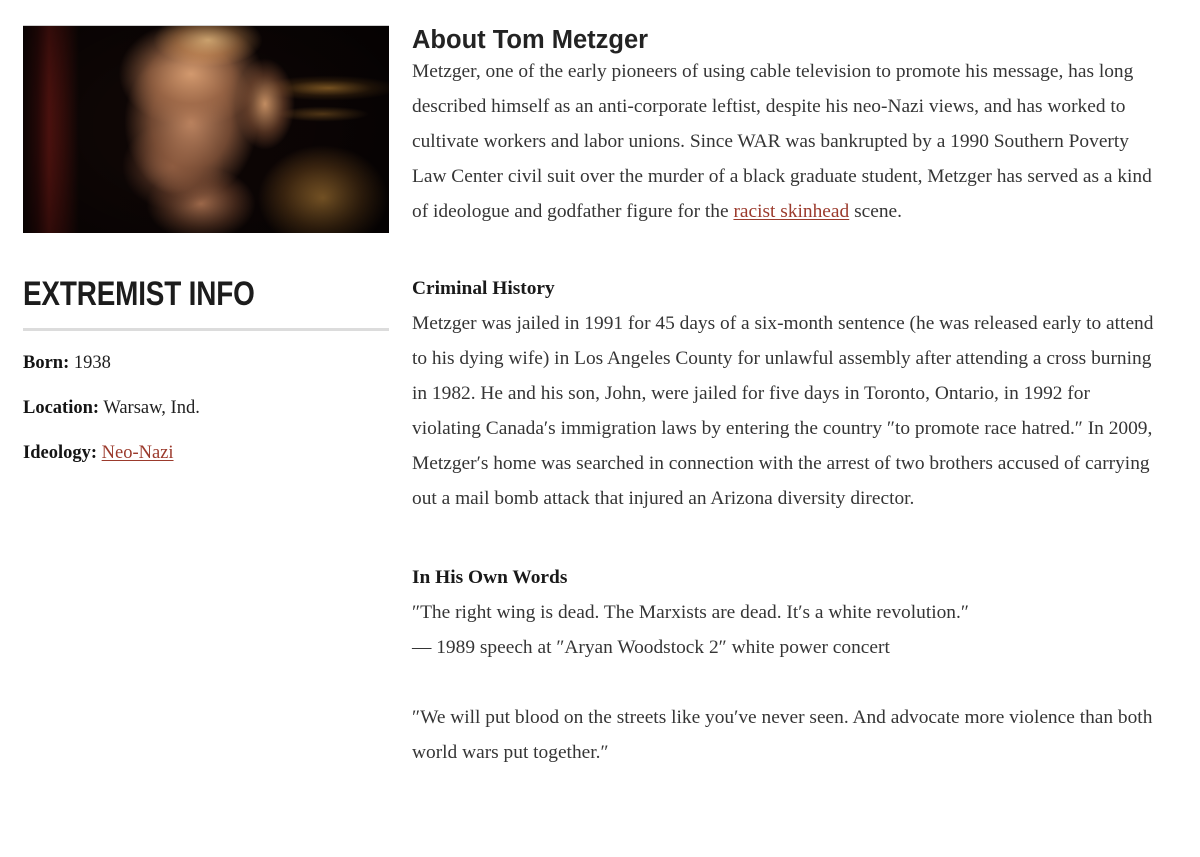 Image resolution: width=1200 pixels, height=857 pixels. Describe the element at coordinates (530, 40) in the screenshot. I see `page-title: About Tom Metzger` at that location.